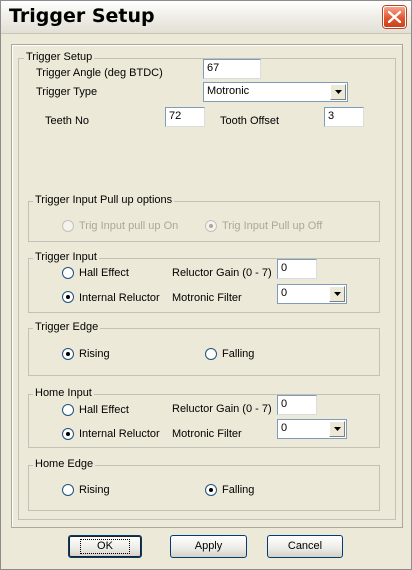  I want to click on trigger-falling-label: Falling, so click(238, 354).